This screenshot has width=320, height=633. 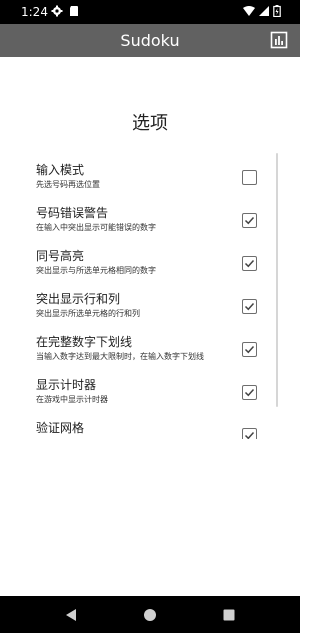 I want to click on status-time: 1:24, so click(x=34, y=12).